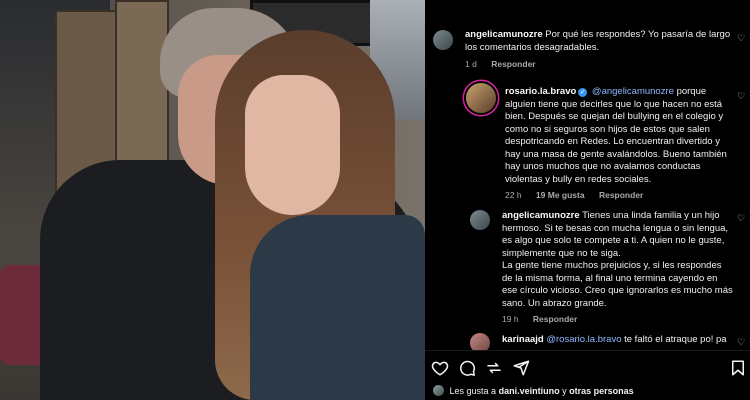  I want to click on comment-meta: 19 h Responder, so click(539, 319).